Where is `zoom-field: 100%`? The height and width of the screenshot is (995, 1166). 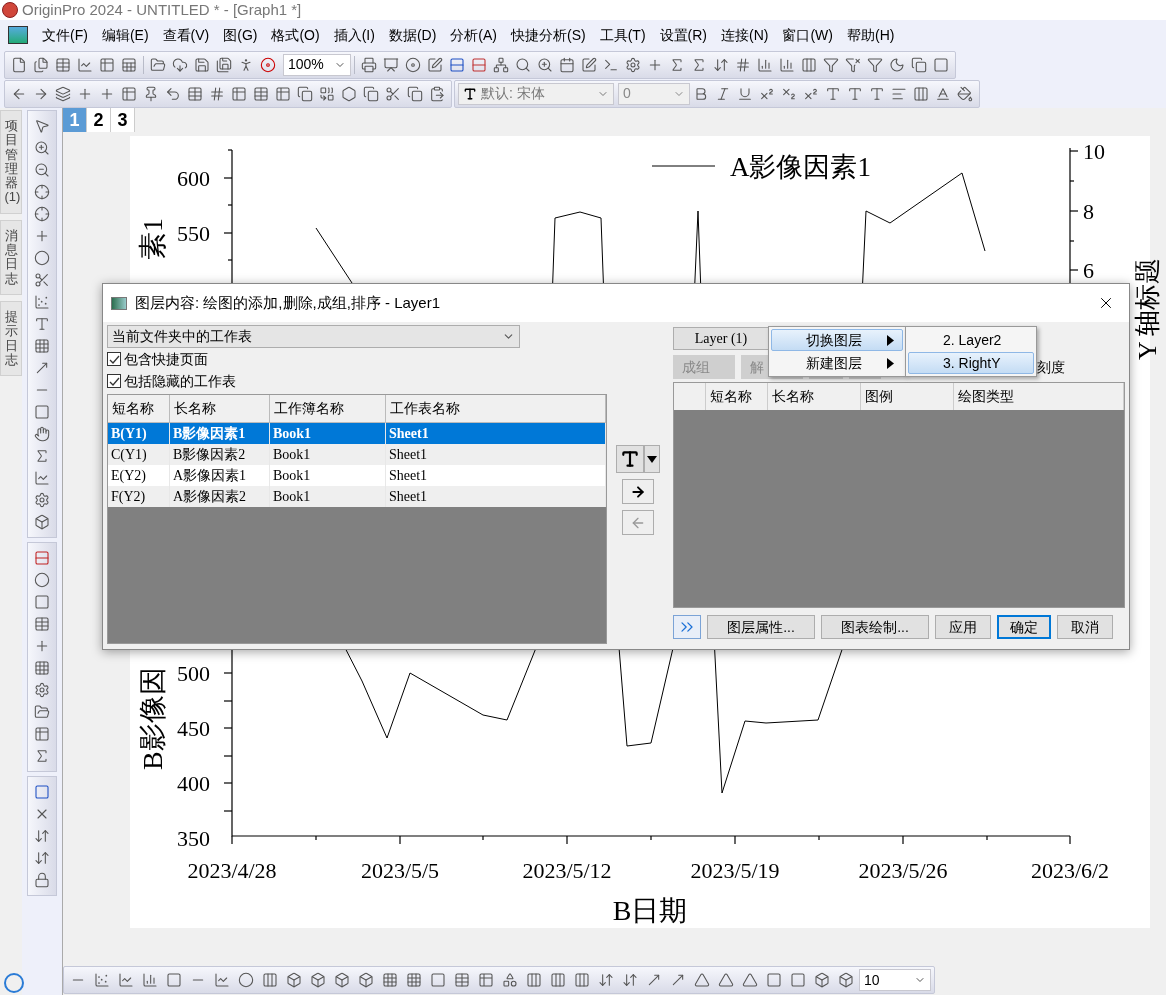 zoom-field: 100% is located at coordinates (317, 64).